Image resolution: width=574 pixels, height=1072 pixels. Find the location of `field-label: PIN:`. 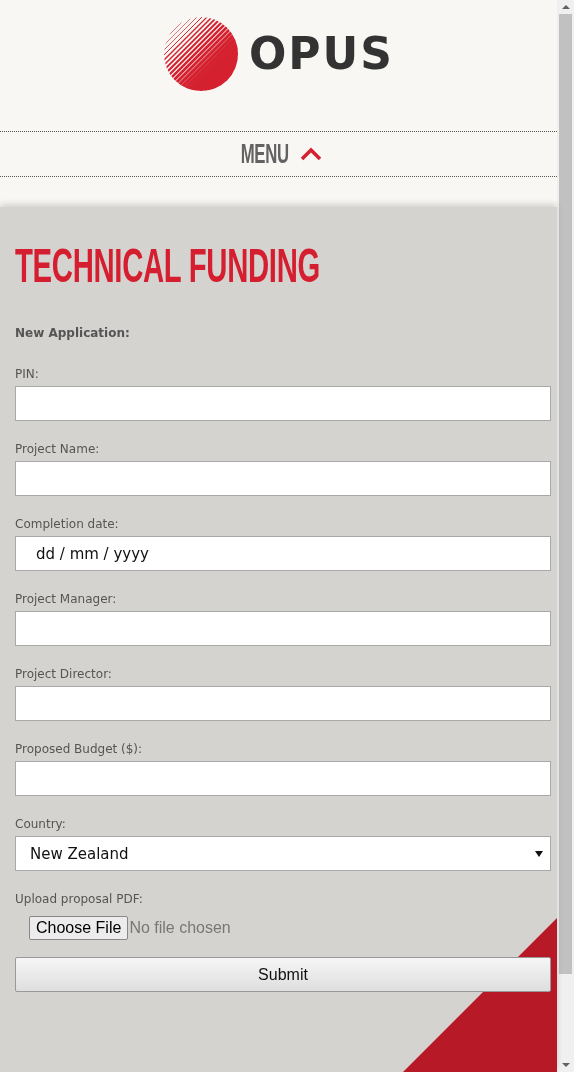

field-label: PIN: is located at coordinates (27, 375).